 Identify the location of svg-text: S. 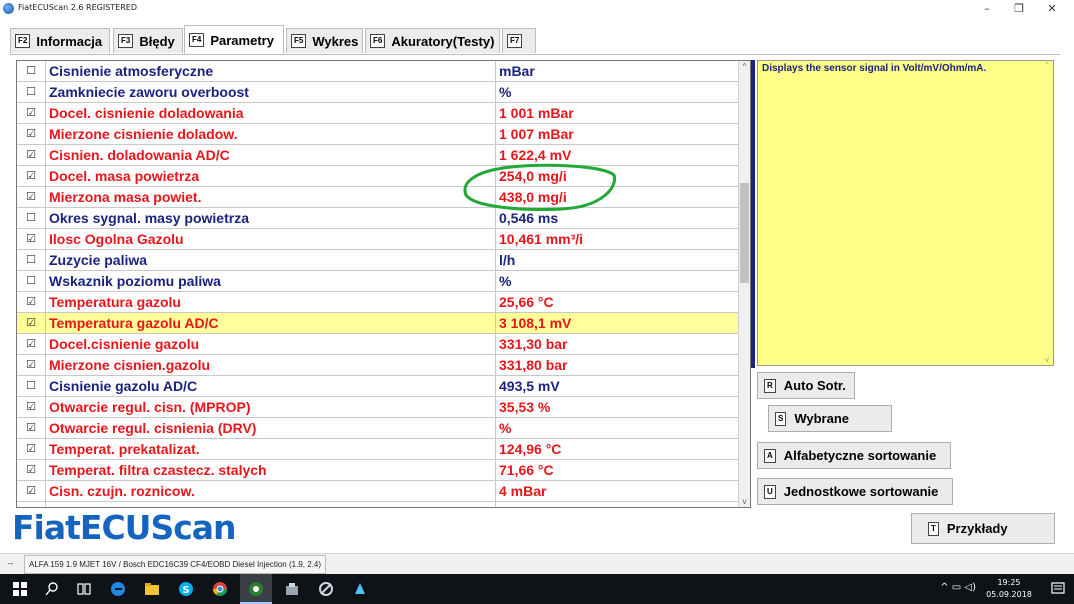
(185, 590).